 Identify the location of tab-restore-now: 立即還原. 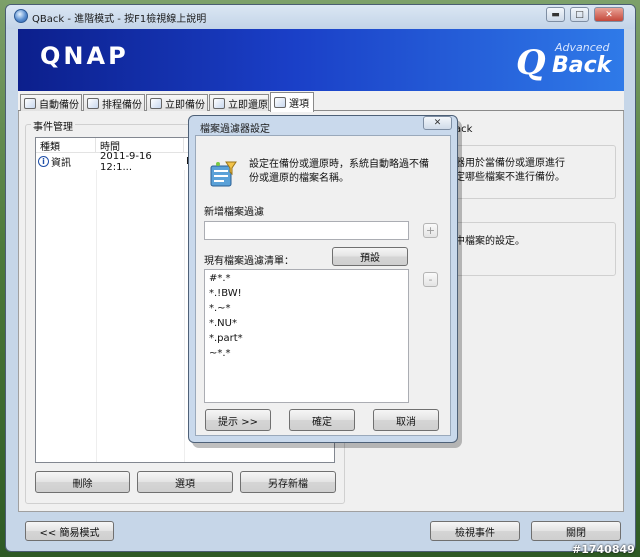
(239, 102).